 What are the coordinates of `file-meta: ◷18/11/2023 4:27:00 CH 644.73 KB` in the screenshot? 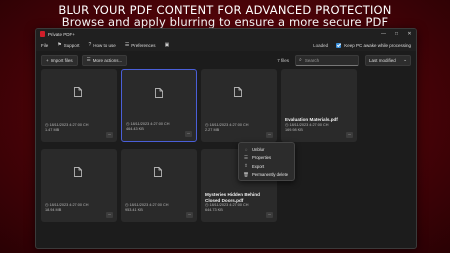 It's located at (226, 208).